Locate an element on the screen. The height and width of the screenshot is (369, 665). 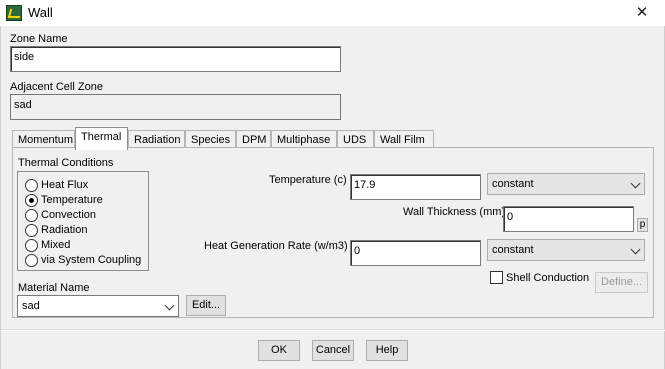
wall-thickness-label: Wall Thickness (mm) is located at coordinates (454, 212).